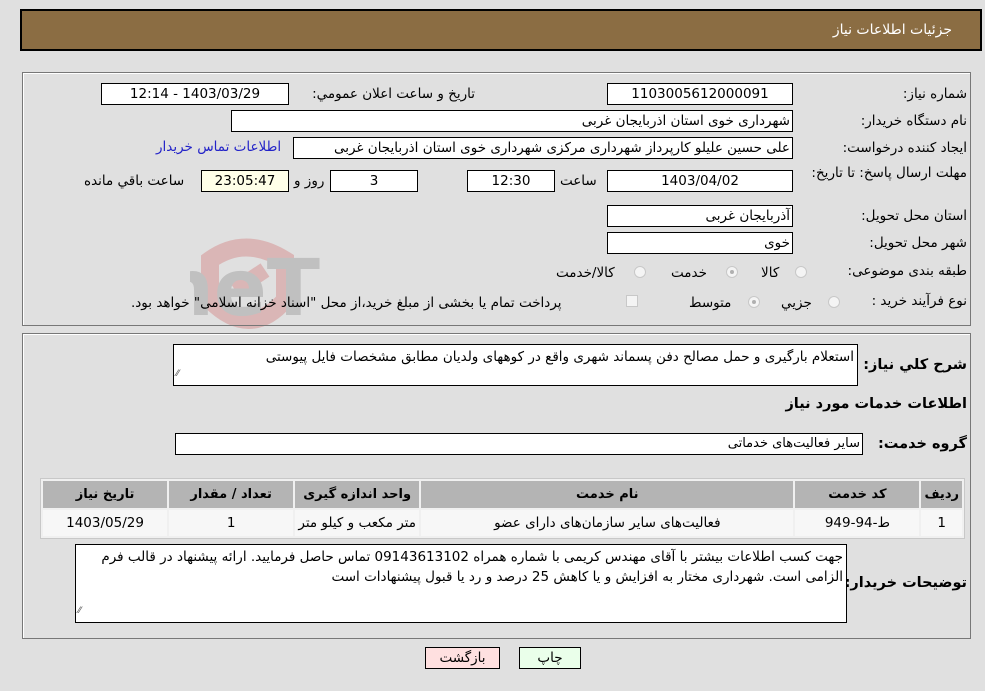 Image resolution: width=985 pixels, height=691 pixels. What do you see at coordinates (578, 181) in the screenshot?
I see `deadline-time-label: ساعت` at bounding box center [578, 181].